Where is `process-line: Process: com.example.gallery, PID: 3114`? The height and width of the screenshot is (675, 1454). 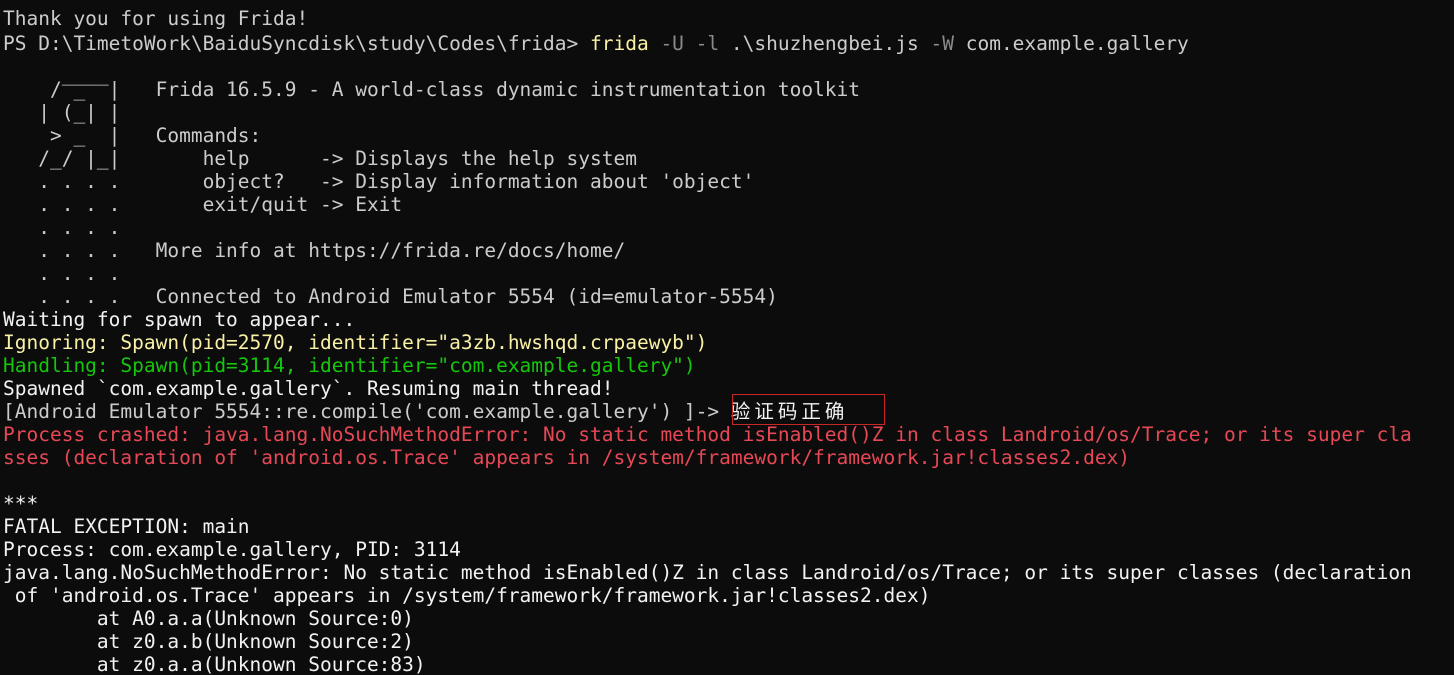 process-line: Process: com.example.gallery, PID: 3114 is located at coordinates (232, 549).